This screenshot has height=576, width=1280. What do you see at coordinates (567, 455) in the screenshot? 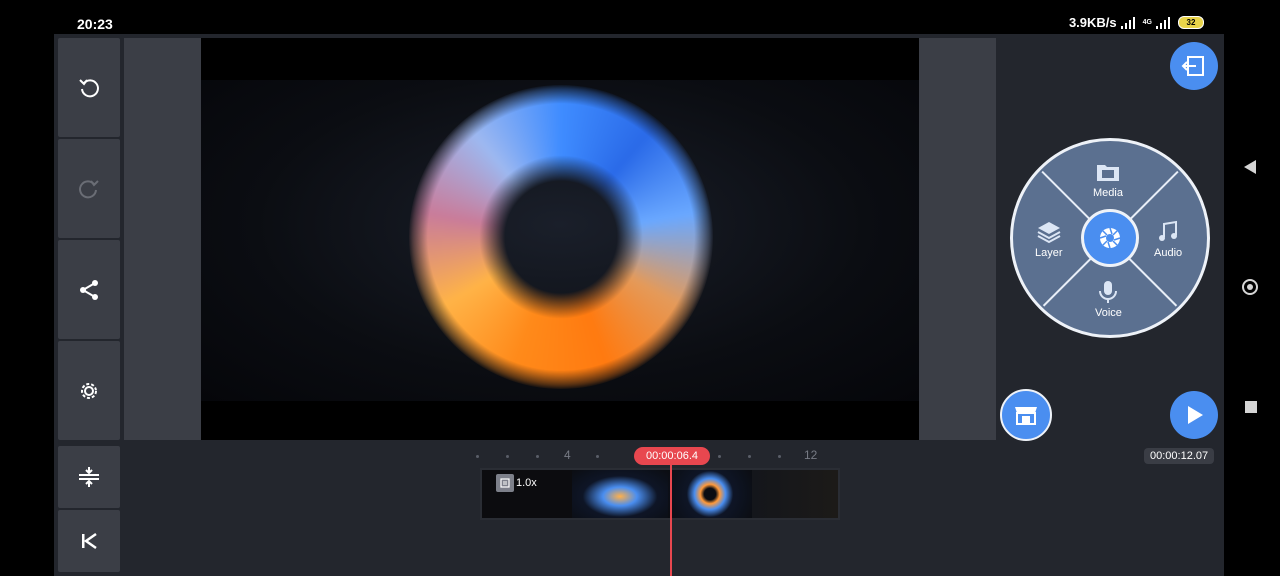
I see `ruler-label: 4` at bounding box center [567, 455].